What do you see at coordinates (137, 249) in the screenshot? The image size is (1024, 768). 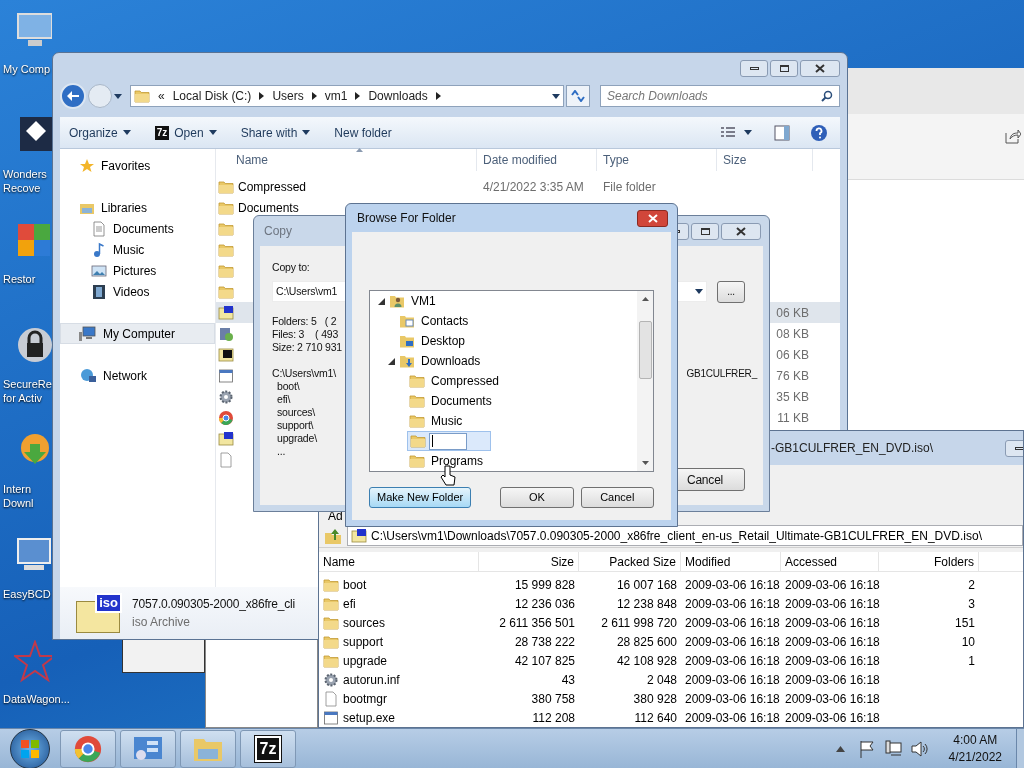 I see `nav-item: Music` at bounding box center [137, 249].